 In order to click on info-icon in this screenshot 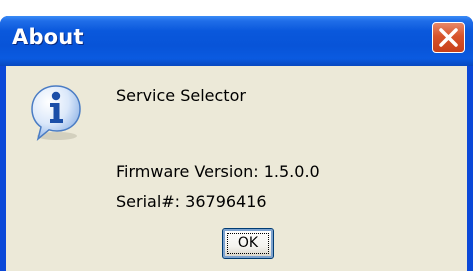, I will do `click(56, 113)`.